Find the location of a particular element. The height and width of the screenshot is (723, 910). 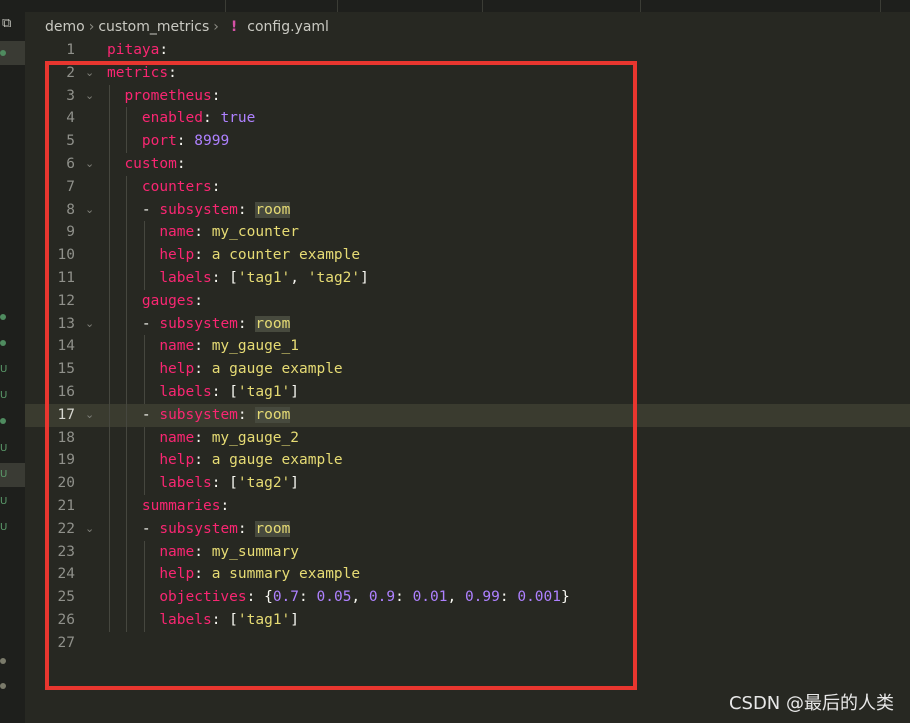

yaml-punctuation: : is located at coordinates (164, 50).